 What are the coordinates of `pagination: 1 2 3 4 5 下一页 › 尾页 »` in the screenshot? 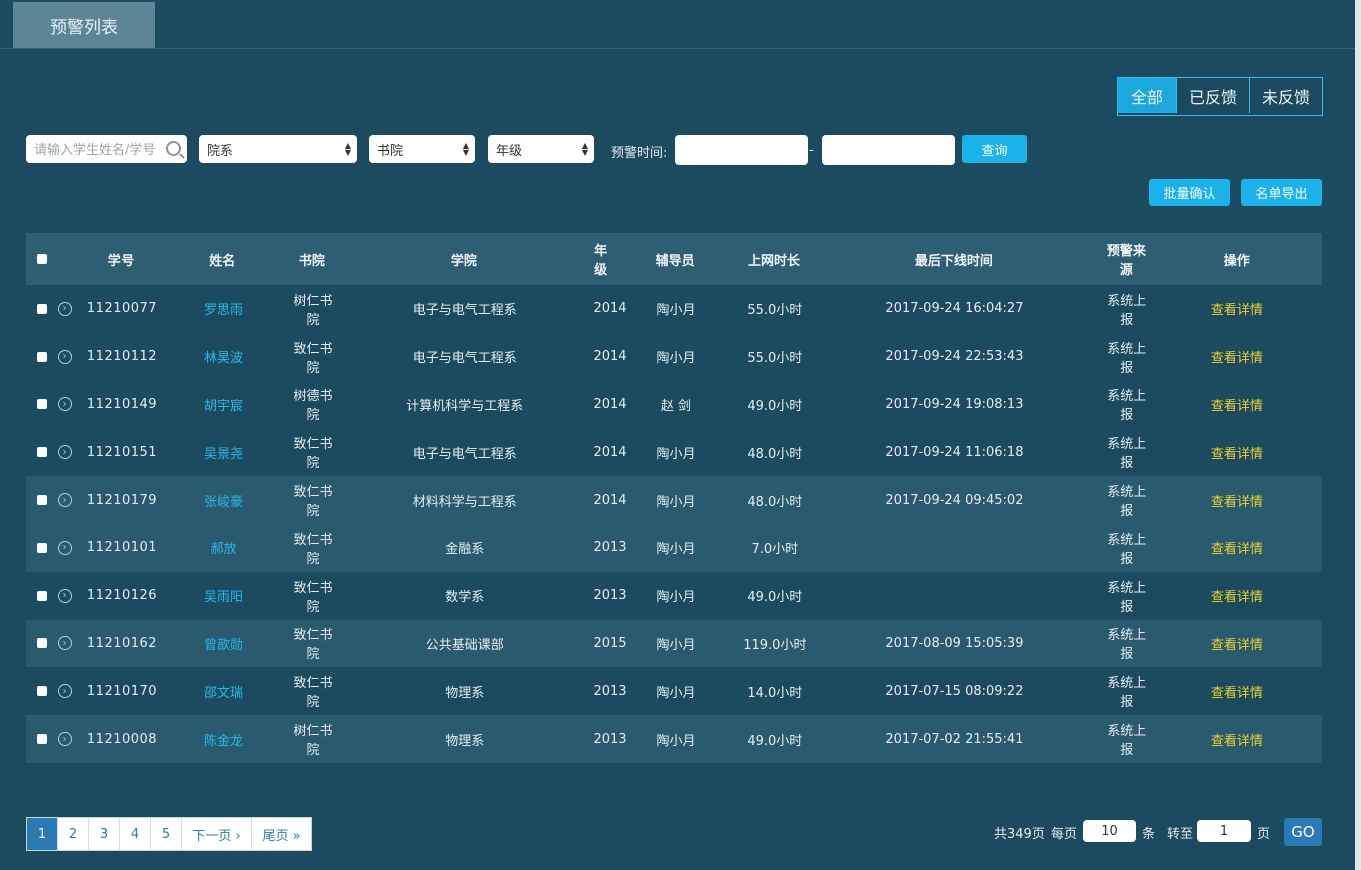 It's located at (169, 834).